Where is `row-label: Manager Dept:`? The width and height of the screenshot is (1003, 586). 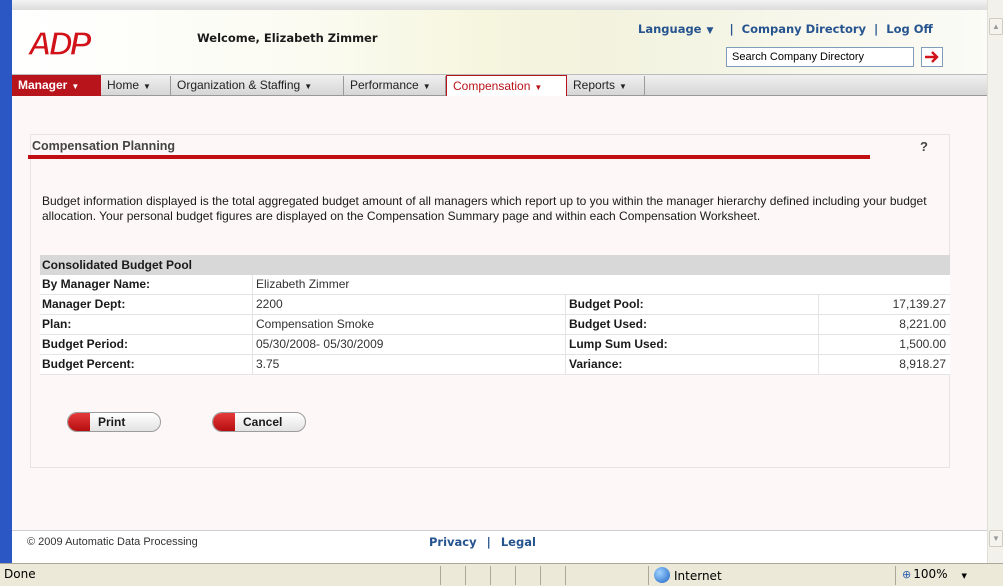 row-label: Manager Dept: is located at coordinates (84, 304).